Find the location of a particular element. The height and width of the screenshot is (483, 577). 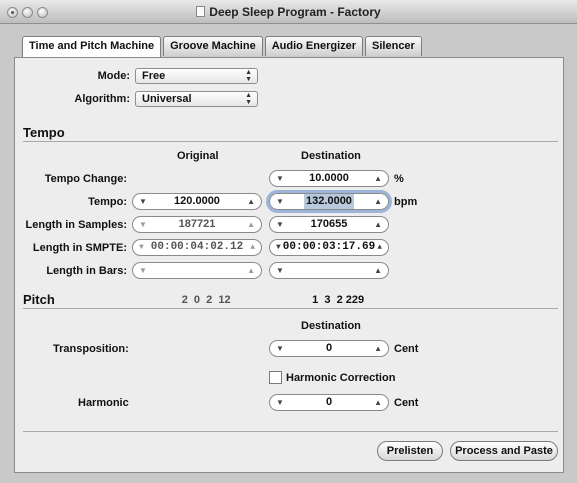

destination-column-header: Destination is located at coordinates (331, 156).